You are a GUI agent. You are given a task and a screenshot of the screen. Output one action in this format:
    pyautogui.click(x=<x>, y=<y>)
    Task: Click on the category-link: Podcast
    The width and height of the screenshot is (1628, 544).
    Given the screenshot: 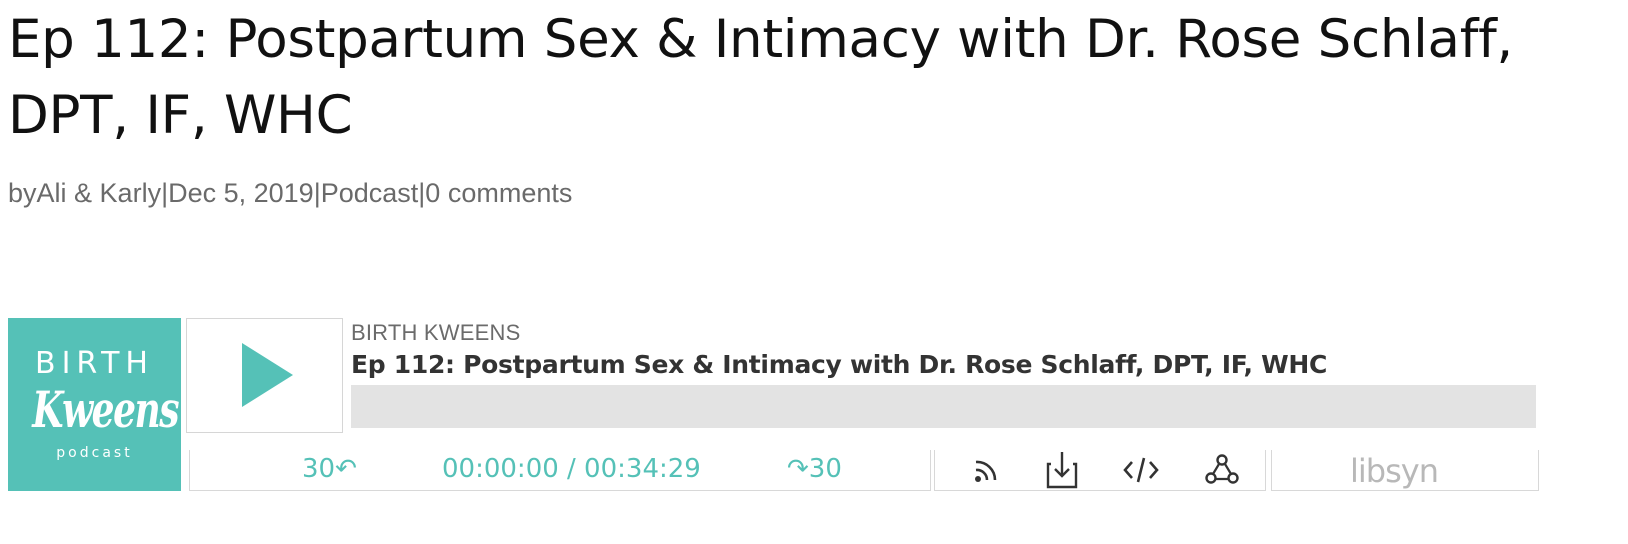 What is the action you would take?
    pyautogui.click(x=370, y=193)
    